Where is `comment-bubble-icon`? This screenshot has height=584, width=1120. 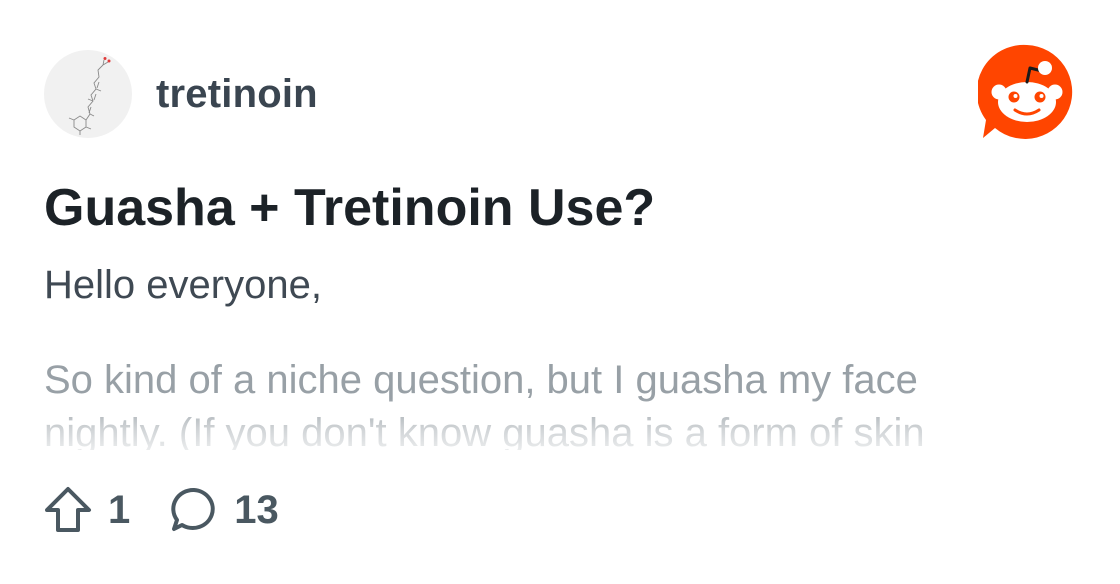 comment-bubble-icon is located at coordinates (193, 509).